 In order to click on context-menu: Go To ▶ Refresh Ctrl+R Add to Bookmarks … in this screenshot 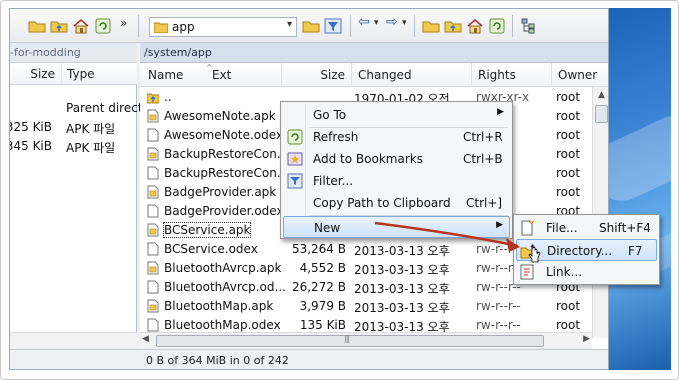, I will do `click(396, 170)`.